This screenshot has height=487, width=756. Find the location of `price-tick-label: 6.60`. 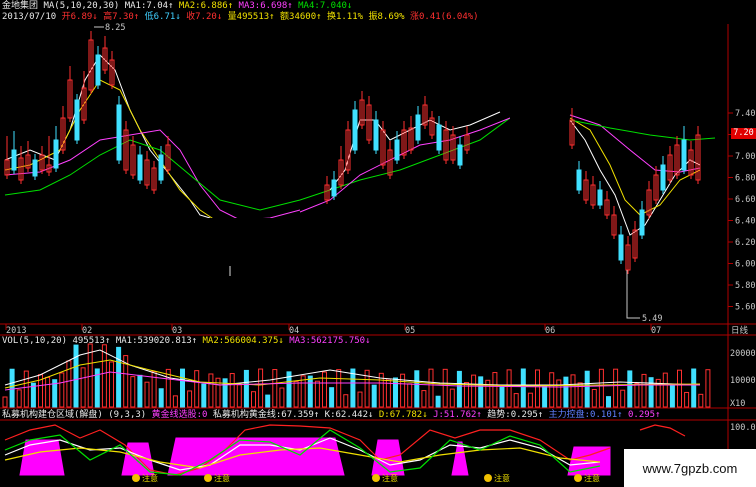

price-tick-label: 6.60 is located at coordinates (745, 200).